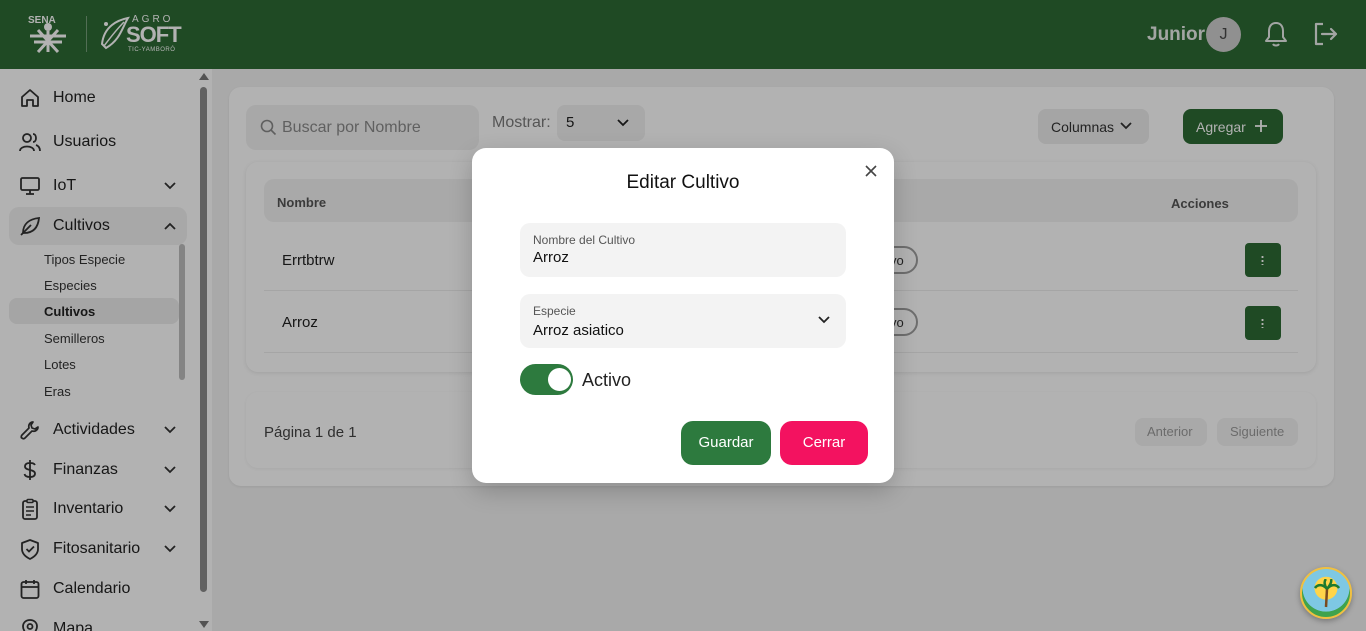 The width and height of the screenshot is (1366, 631). I want to click on palm-tree-icon, so click(1327, 593).